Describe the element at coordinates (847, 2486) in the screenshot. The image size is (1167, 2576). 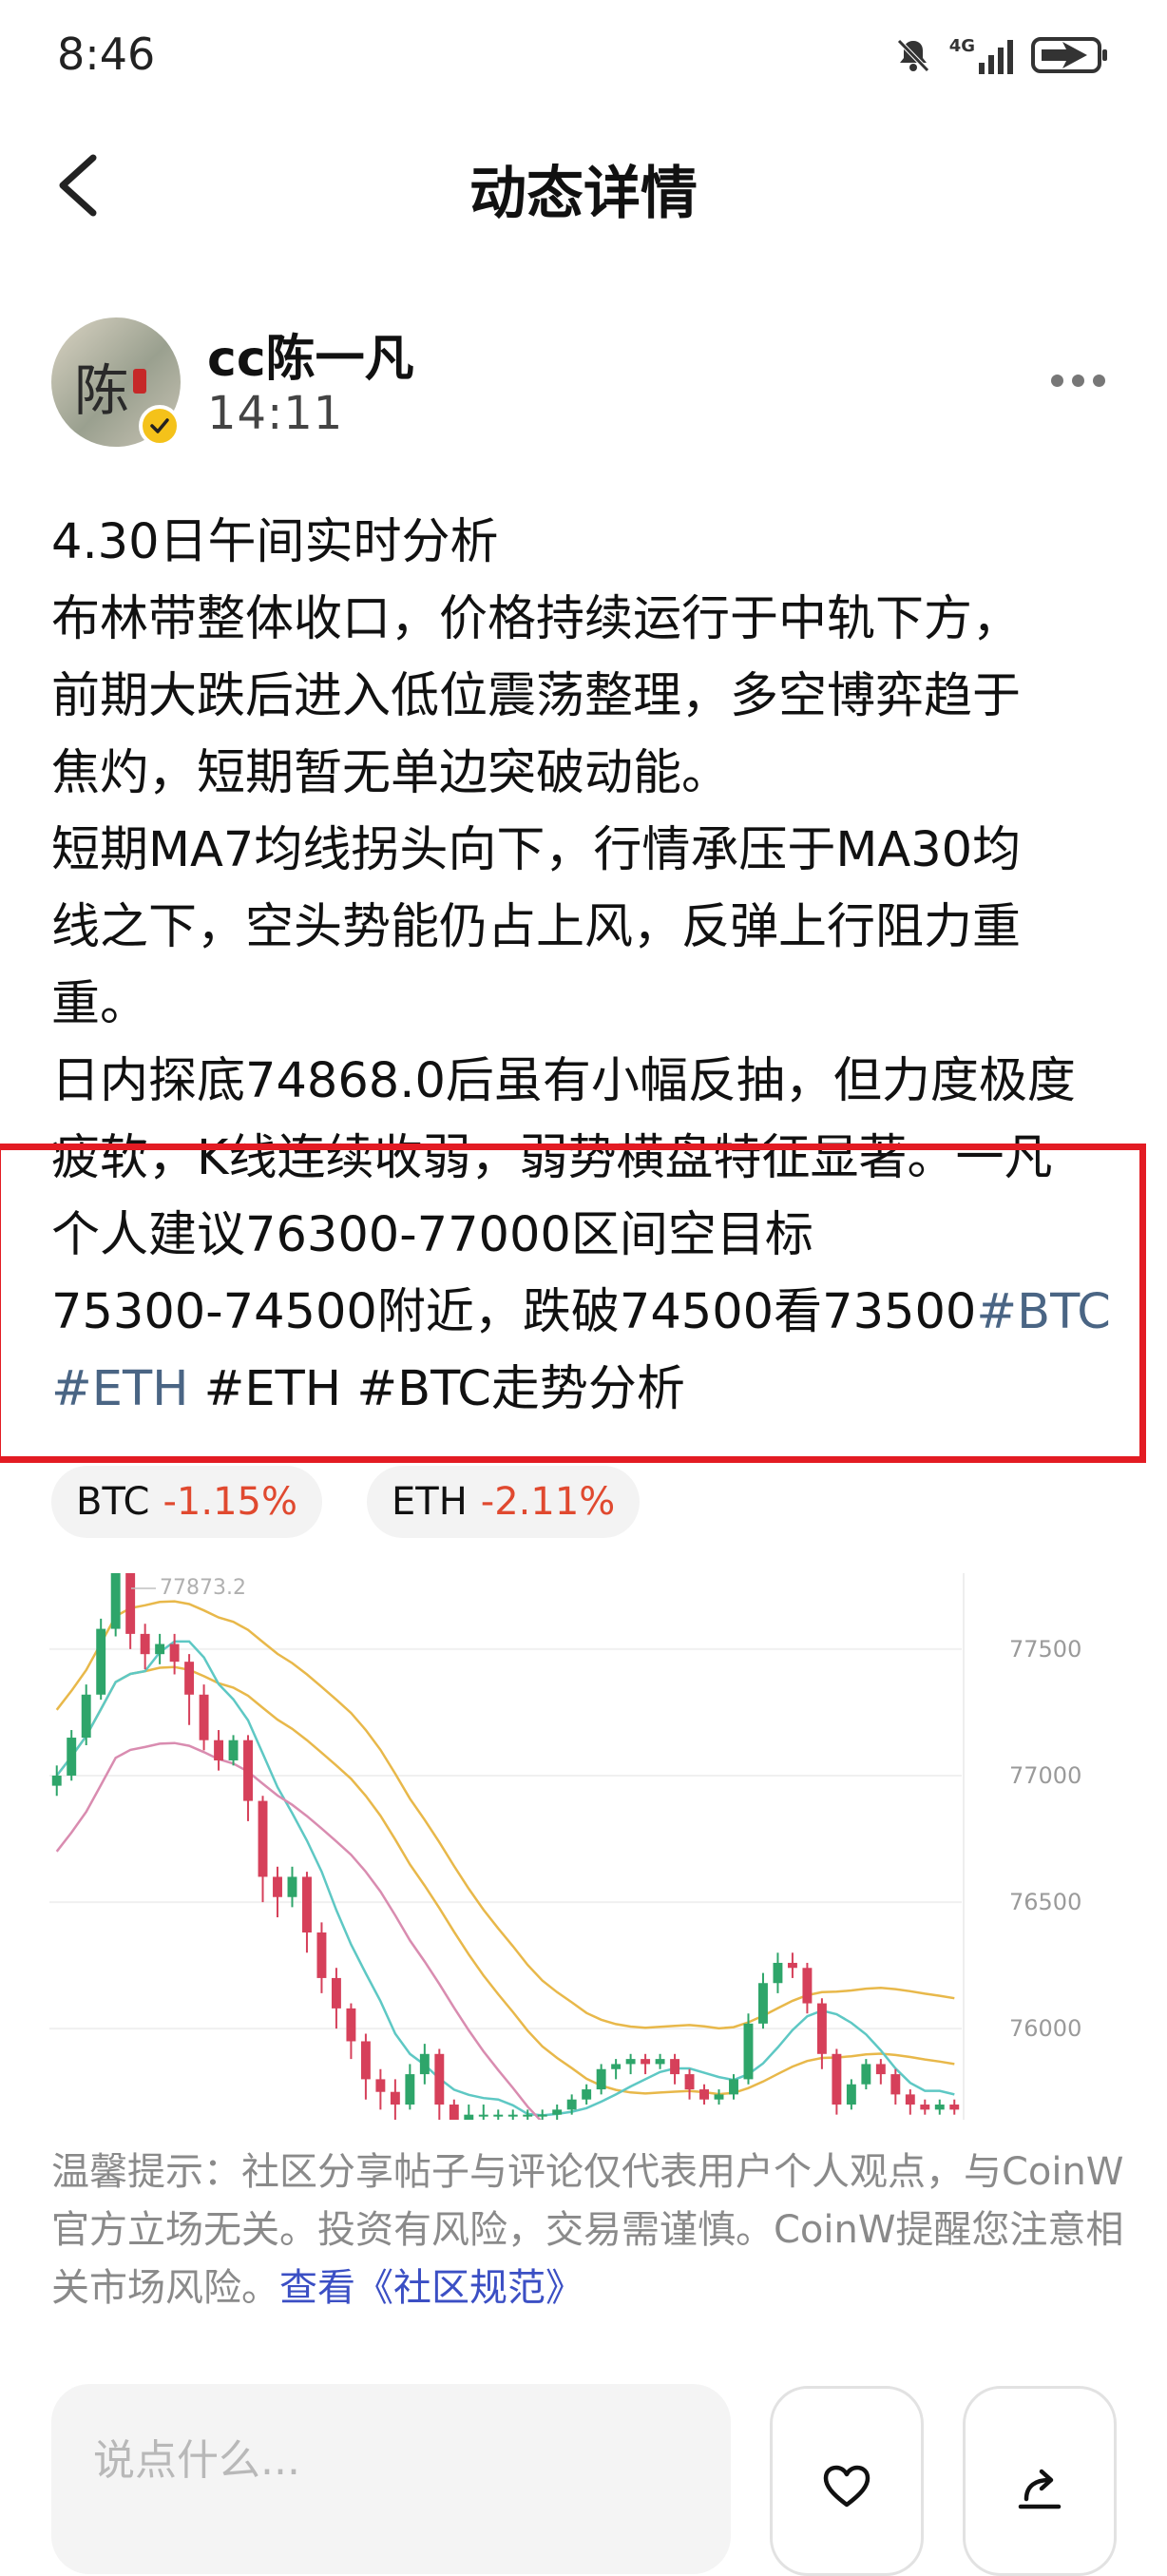
I see `heart-icon` at that location.